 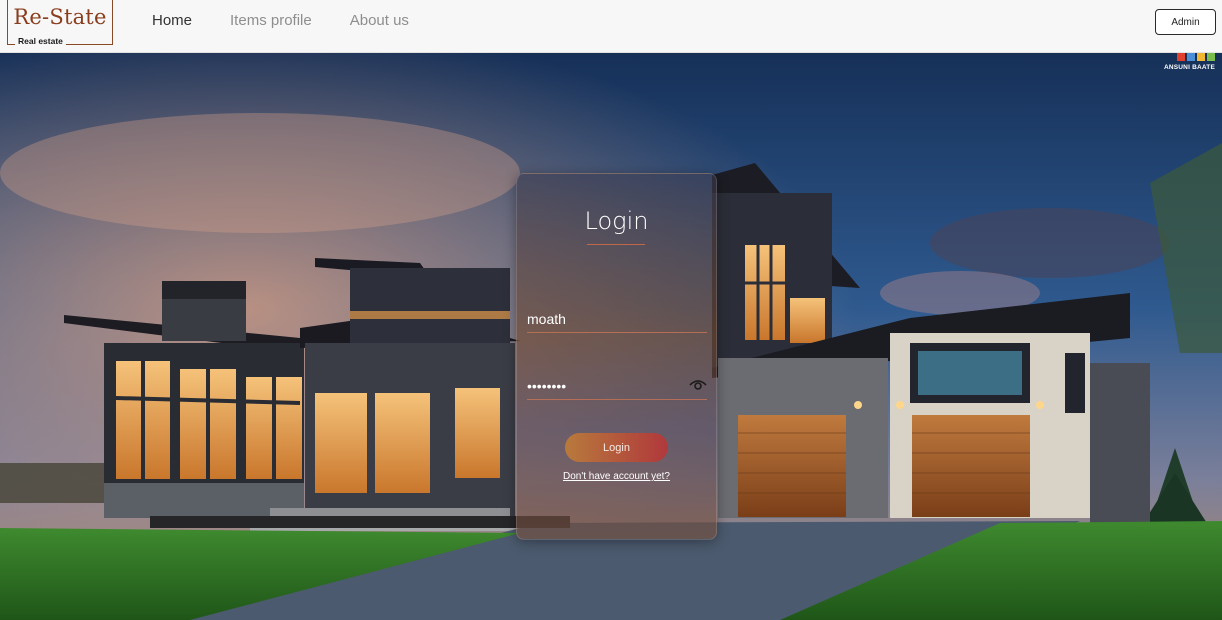 What do you see at coordinates (1185, 22) in the screenshot?
I see `admin-button: Admin` at bounding box center [1185, 22].